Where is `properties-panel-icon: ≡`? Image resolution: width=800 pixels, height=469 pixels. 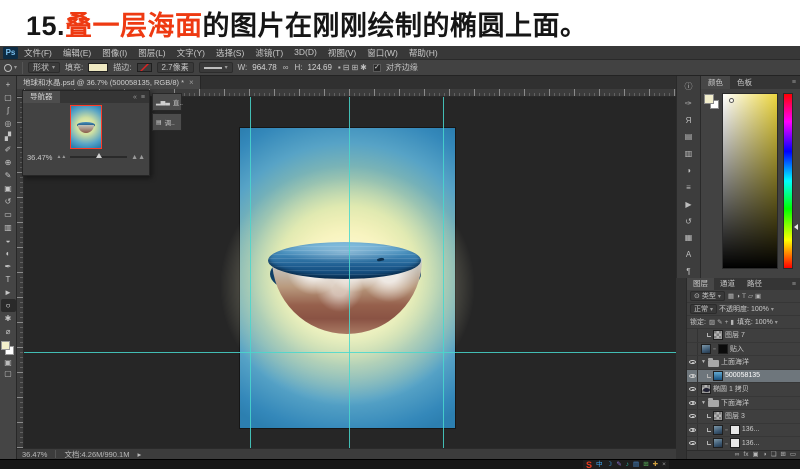
properties-panel-icon: ≡ is located at coordinates (689, 187).